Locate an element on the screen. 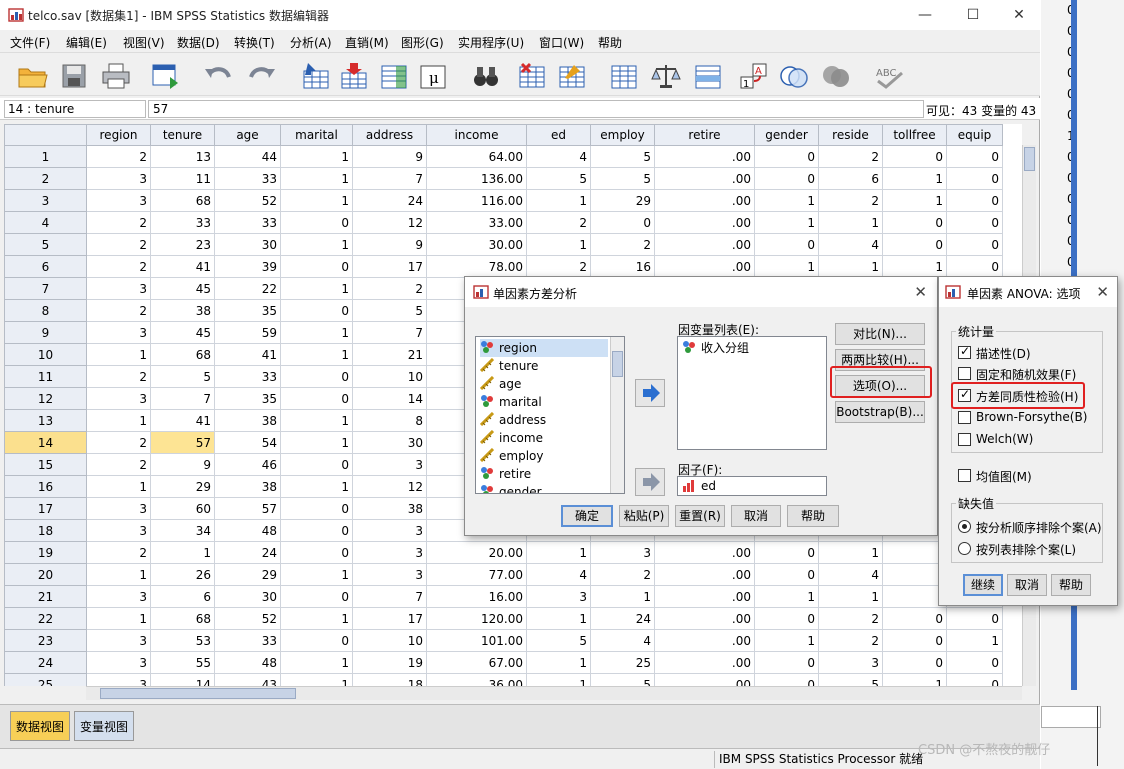 The height and width of the screenshot is (769, 1124). menu-transform: 转换(T) is located at coordinates (254, 42).